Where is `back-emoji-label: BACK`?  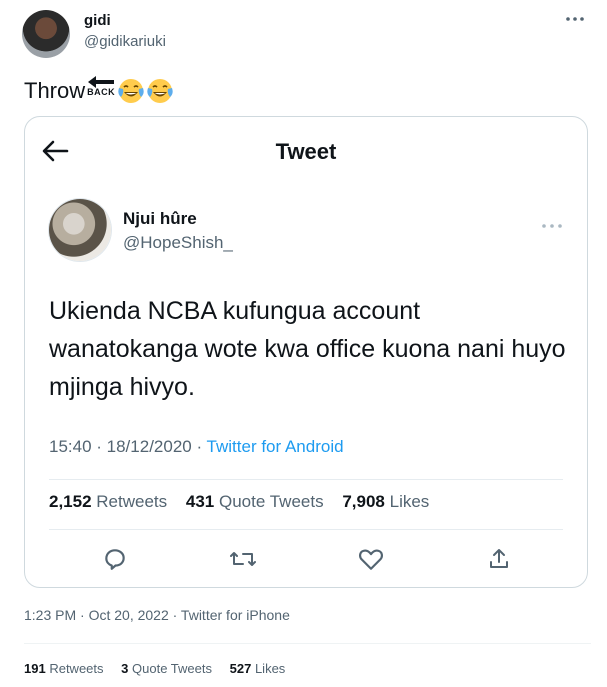
back-emoji-label: BACK is located at coordinates (101, 92).